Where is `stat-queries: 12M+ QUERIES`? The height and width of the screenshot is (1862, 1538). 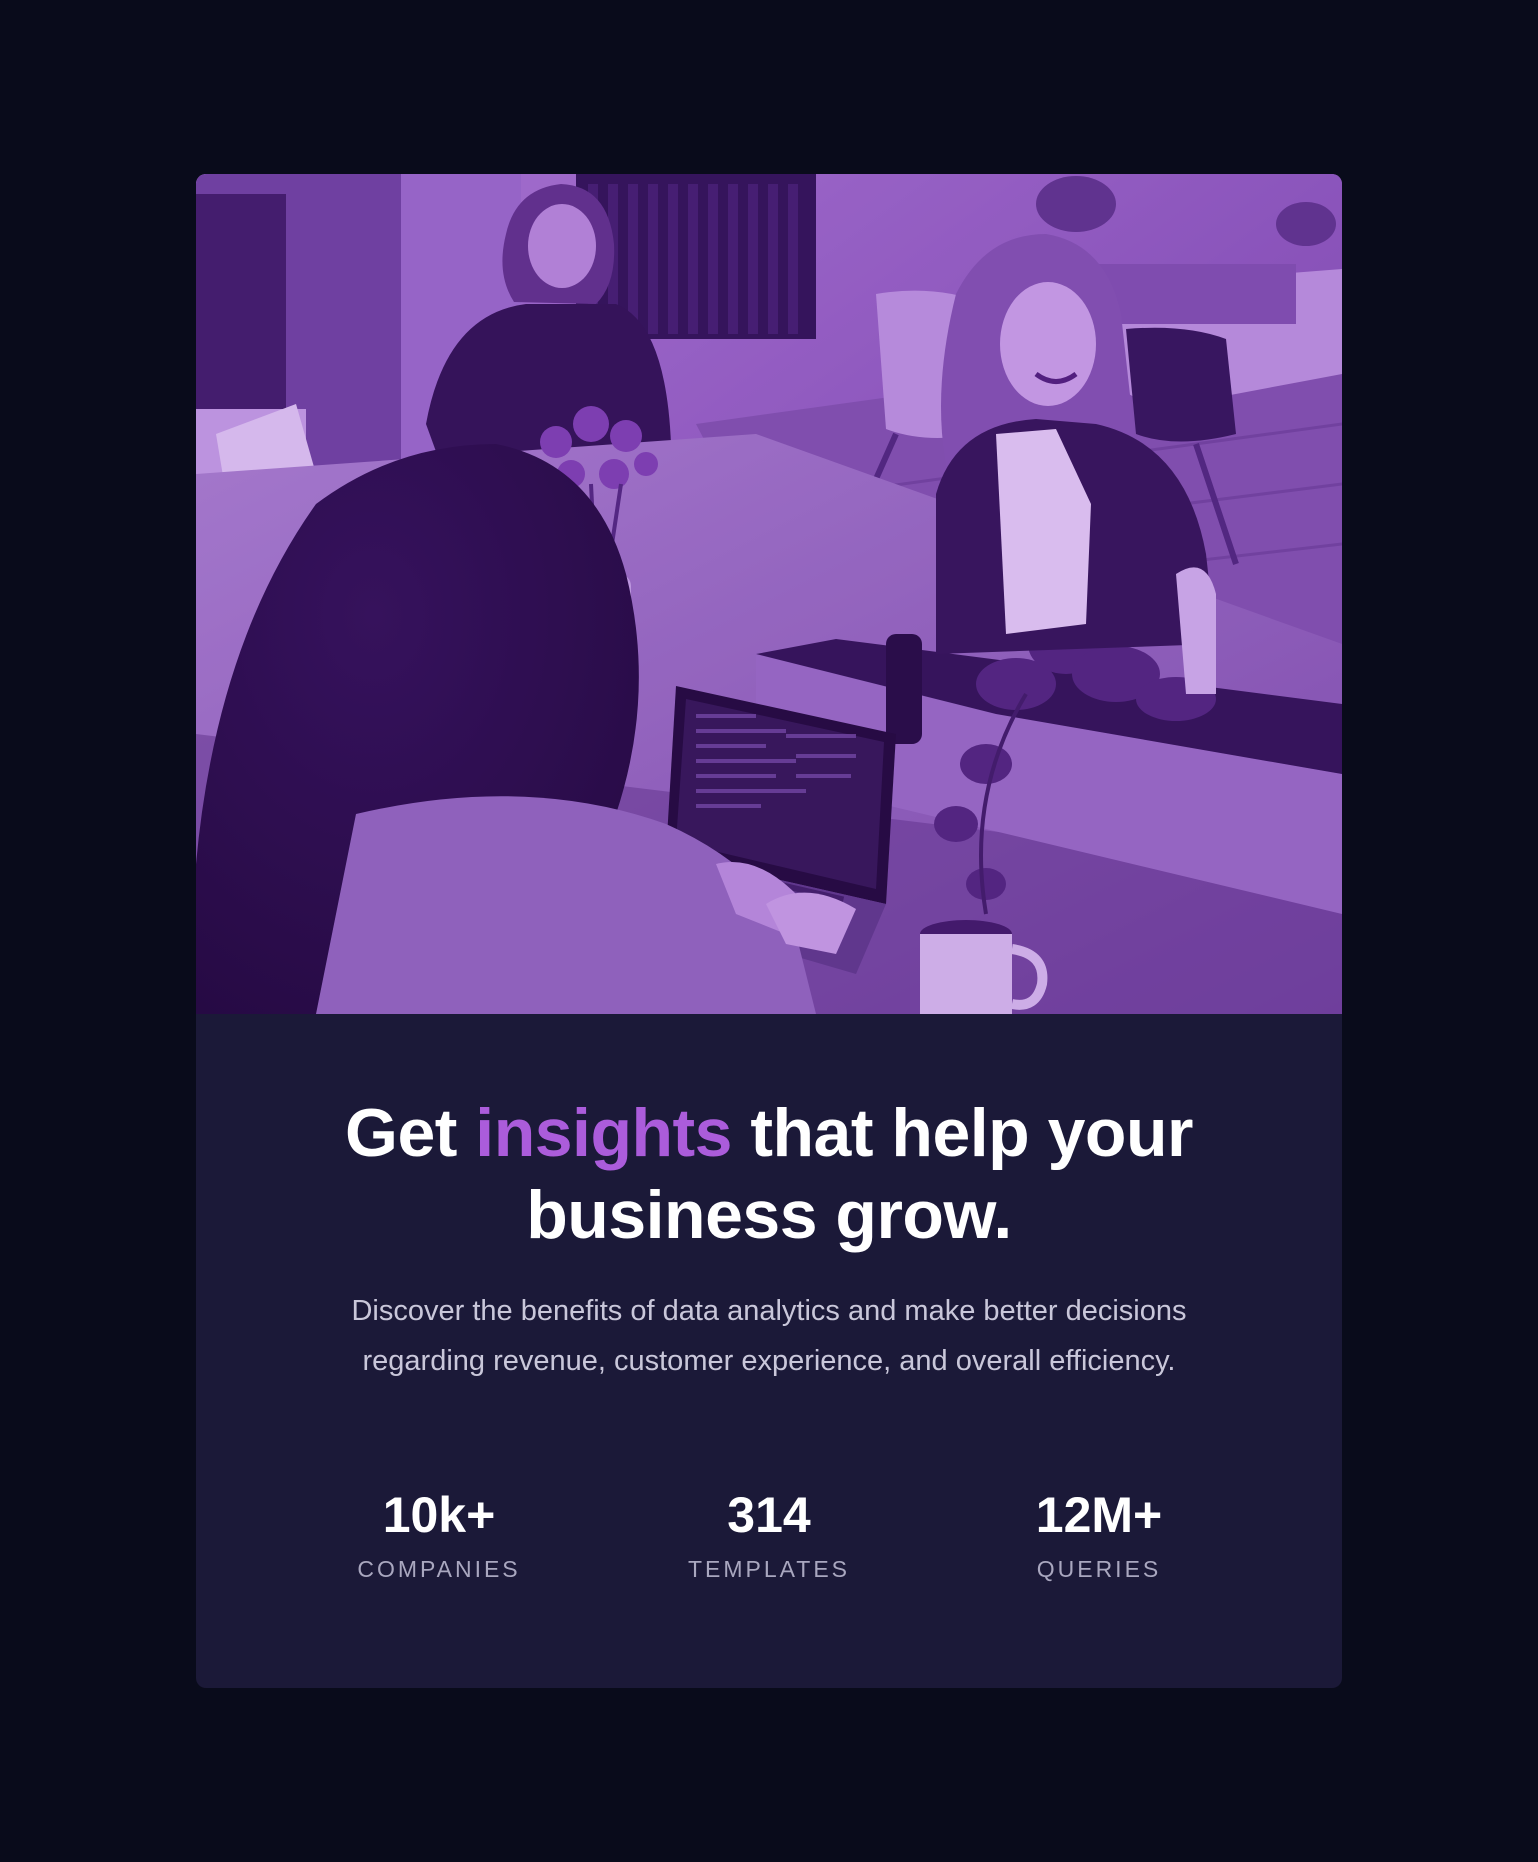 stat-queries: 12M+ QUERIES is located at coordinates (1099, 1535).